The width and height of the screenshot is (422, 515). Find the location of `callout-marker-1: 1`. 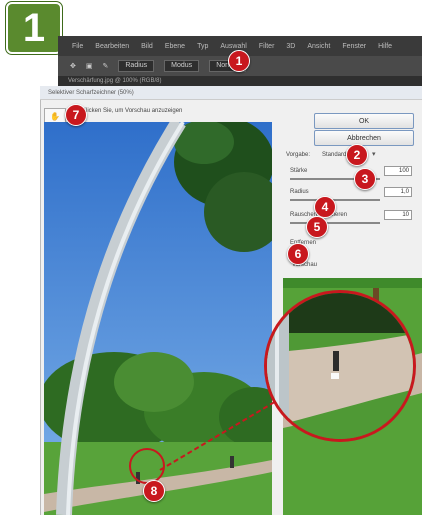

callout-marker-1: 1 is located at coordinates (239, 61).